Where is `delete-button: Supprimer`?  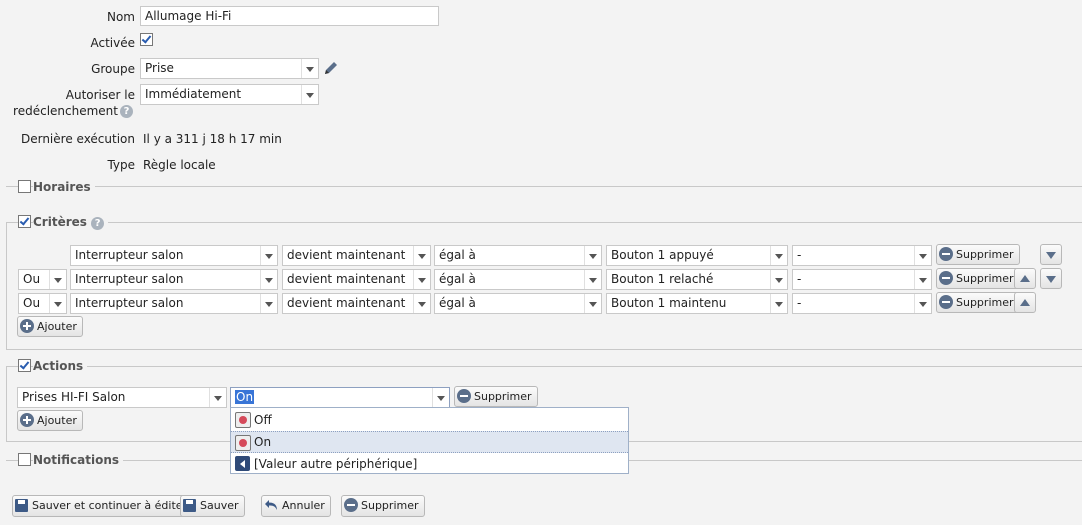 delete-button: Supprimer is located at coordinates (383, 506).